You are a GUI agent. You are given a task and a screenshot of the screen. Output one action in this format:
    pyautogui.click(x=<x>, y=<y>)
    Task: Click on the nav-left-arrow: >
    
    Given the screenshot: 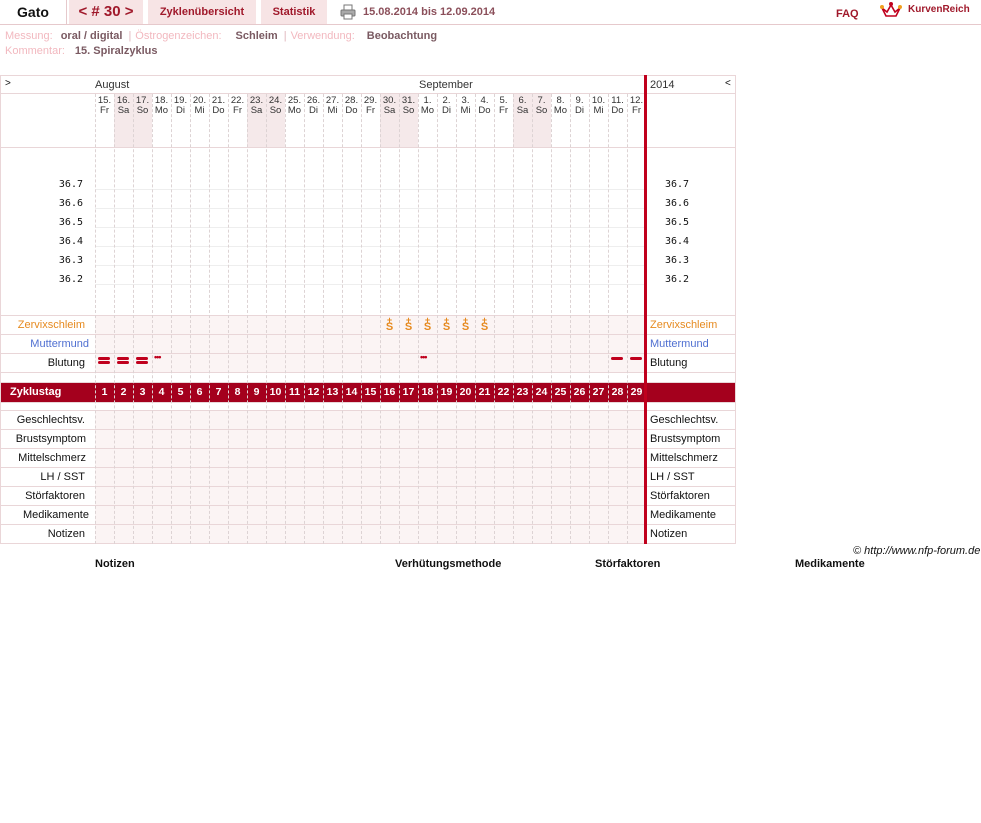 What is the action you would take?
    pyautogui.click(x=8, y=83)
    